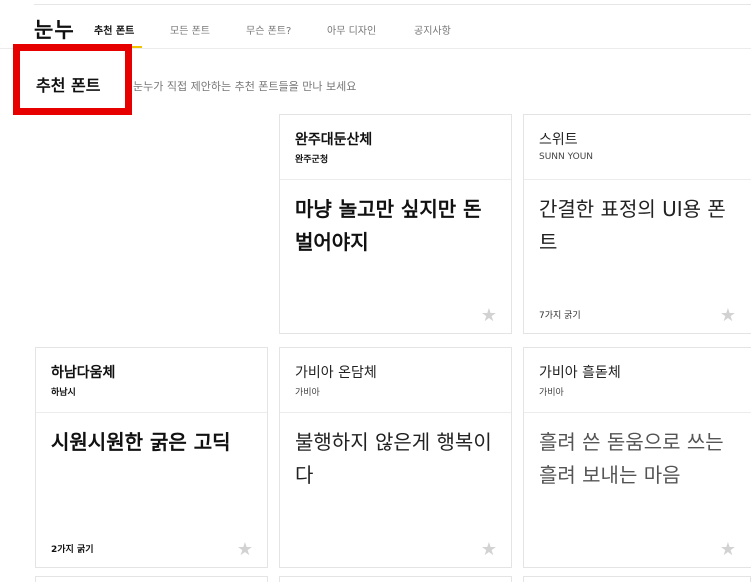  I want to click on font-card-gabia-heuldot: 가비아 흘돋체 가비아 흘려 쓴 돋움으로 쓰는 흘려 보내는 마음 ★, so click(637, 457).